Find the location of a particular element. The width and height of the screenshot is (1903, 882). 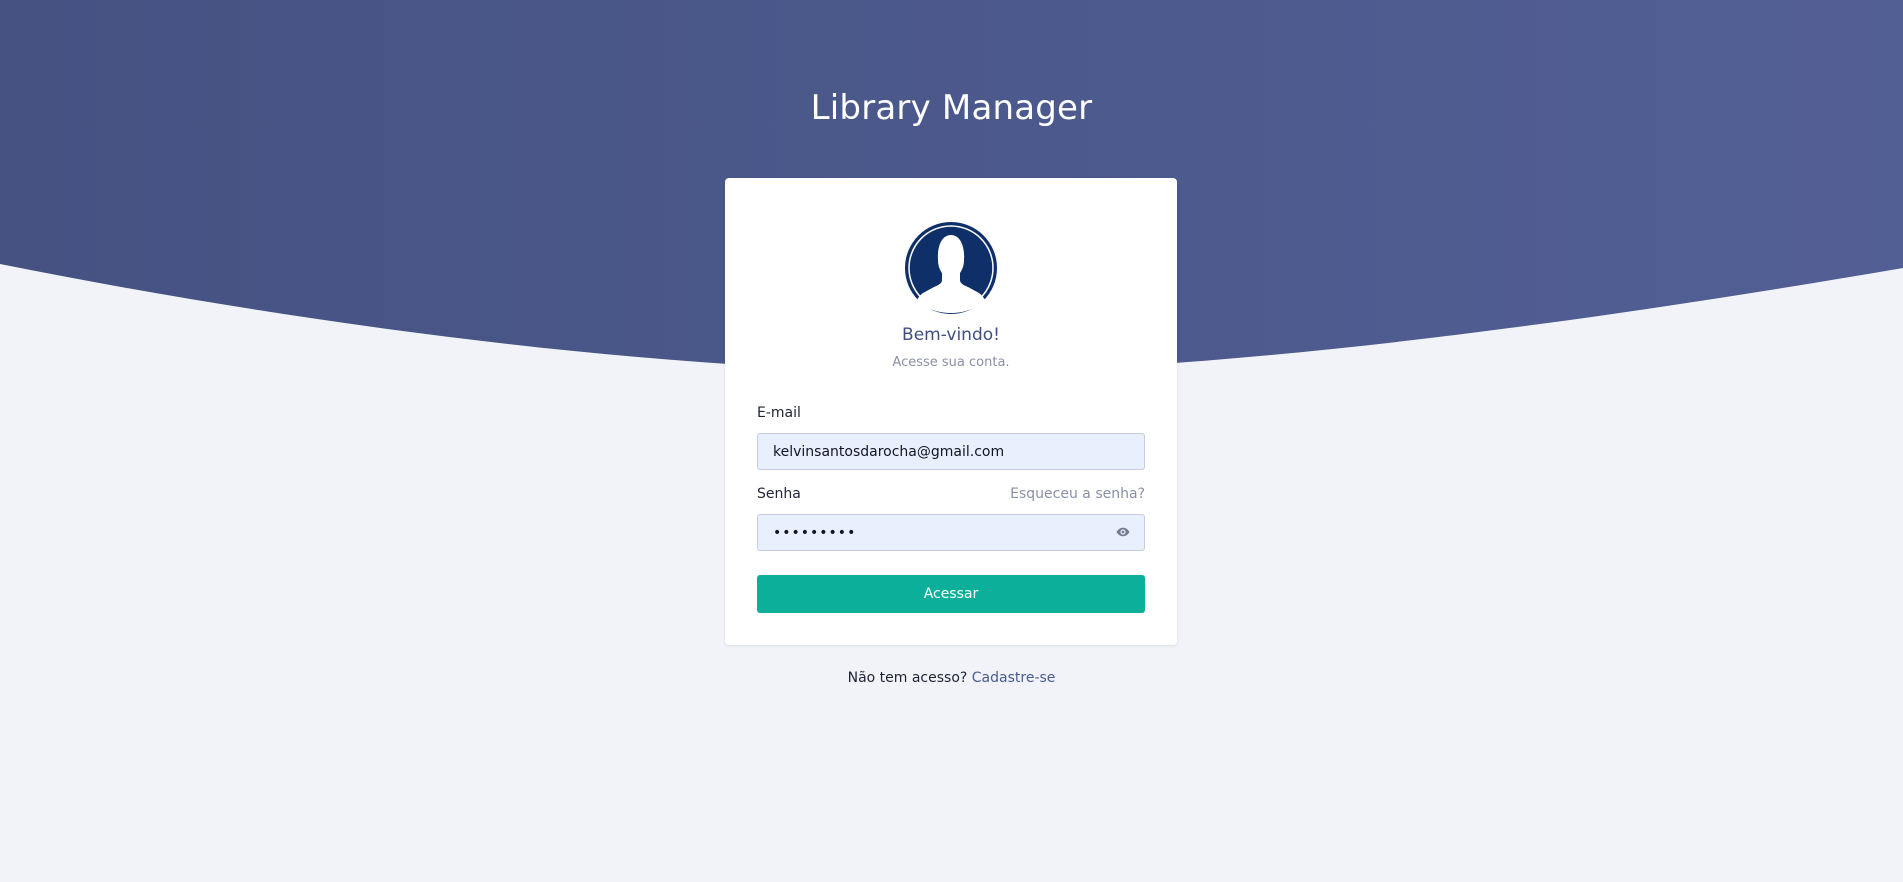

signup-prompt: Não tem acesso? Cadastre-se is located at coordinates (951, 678).